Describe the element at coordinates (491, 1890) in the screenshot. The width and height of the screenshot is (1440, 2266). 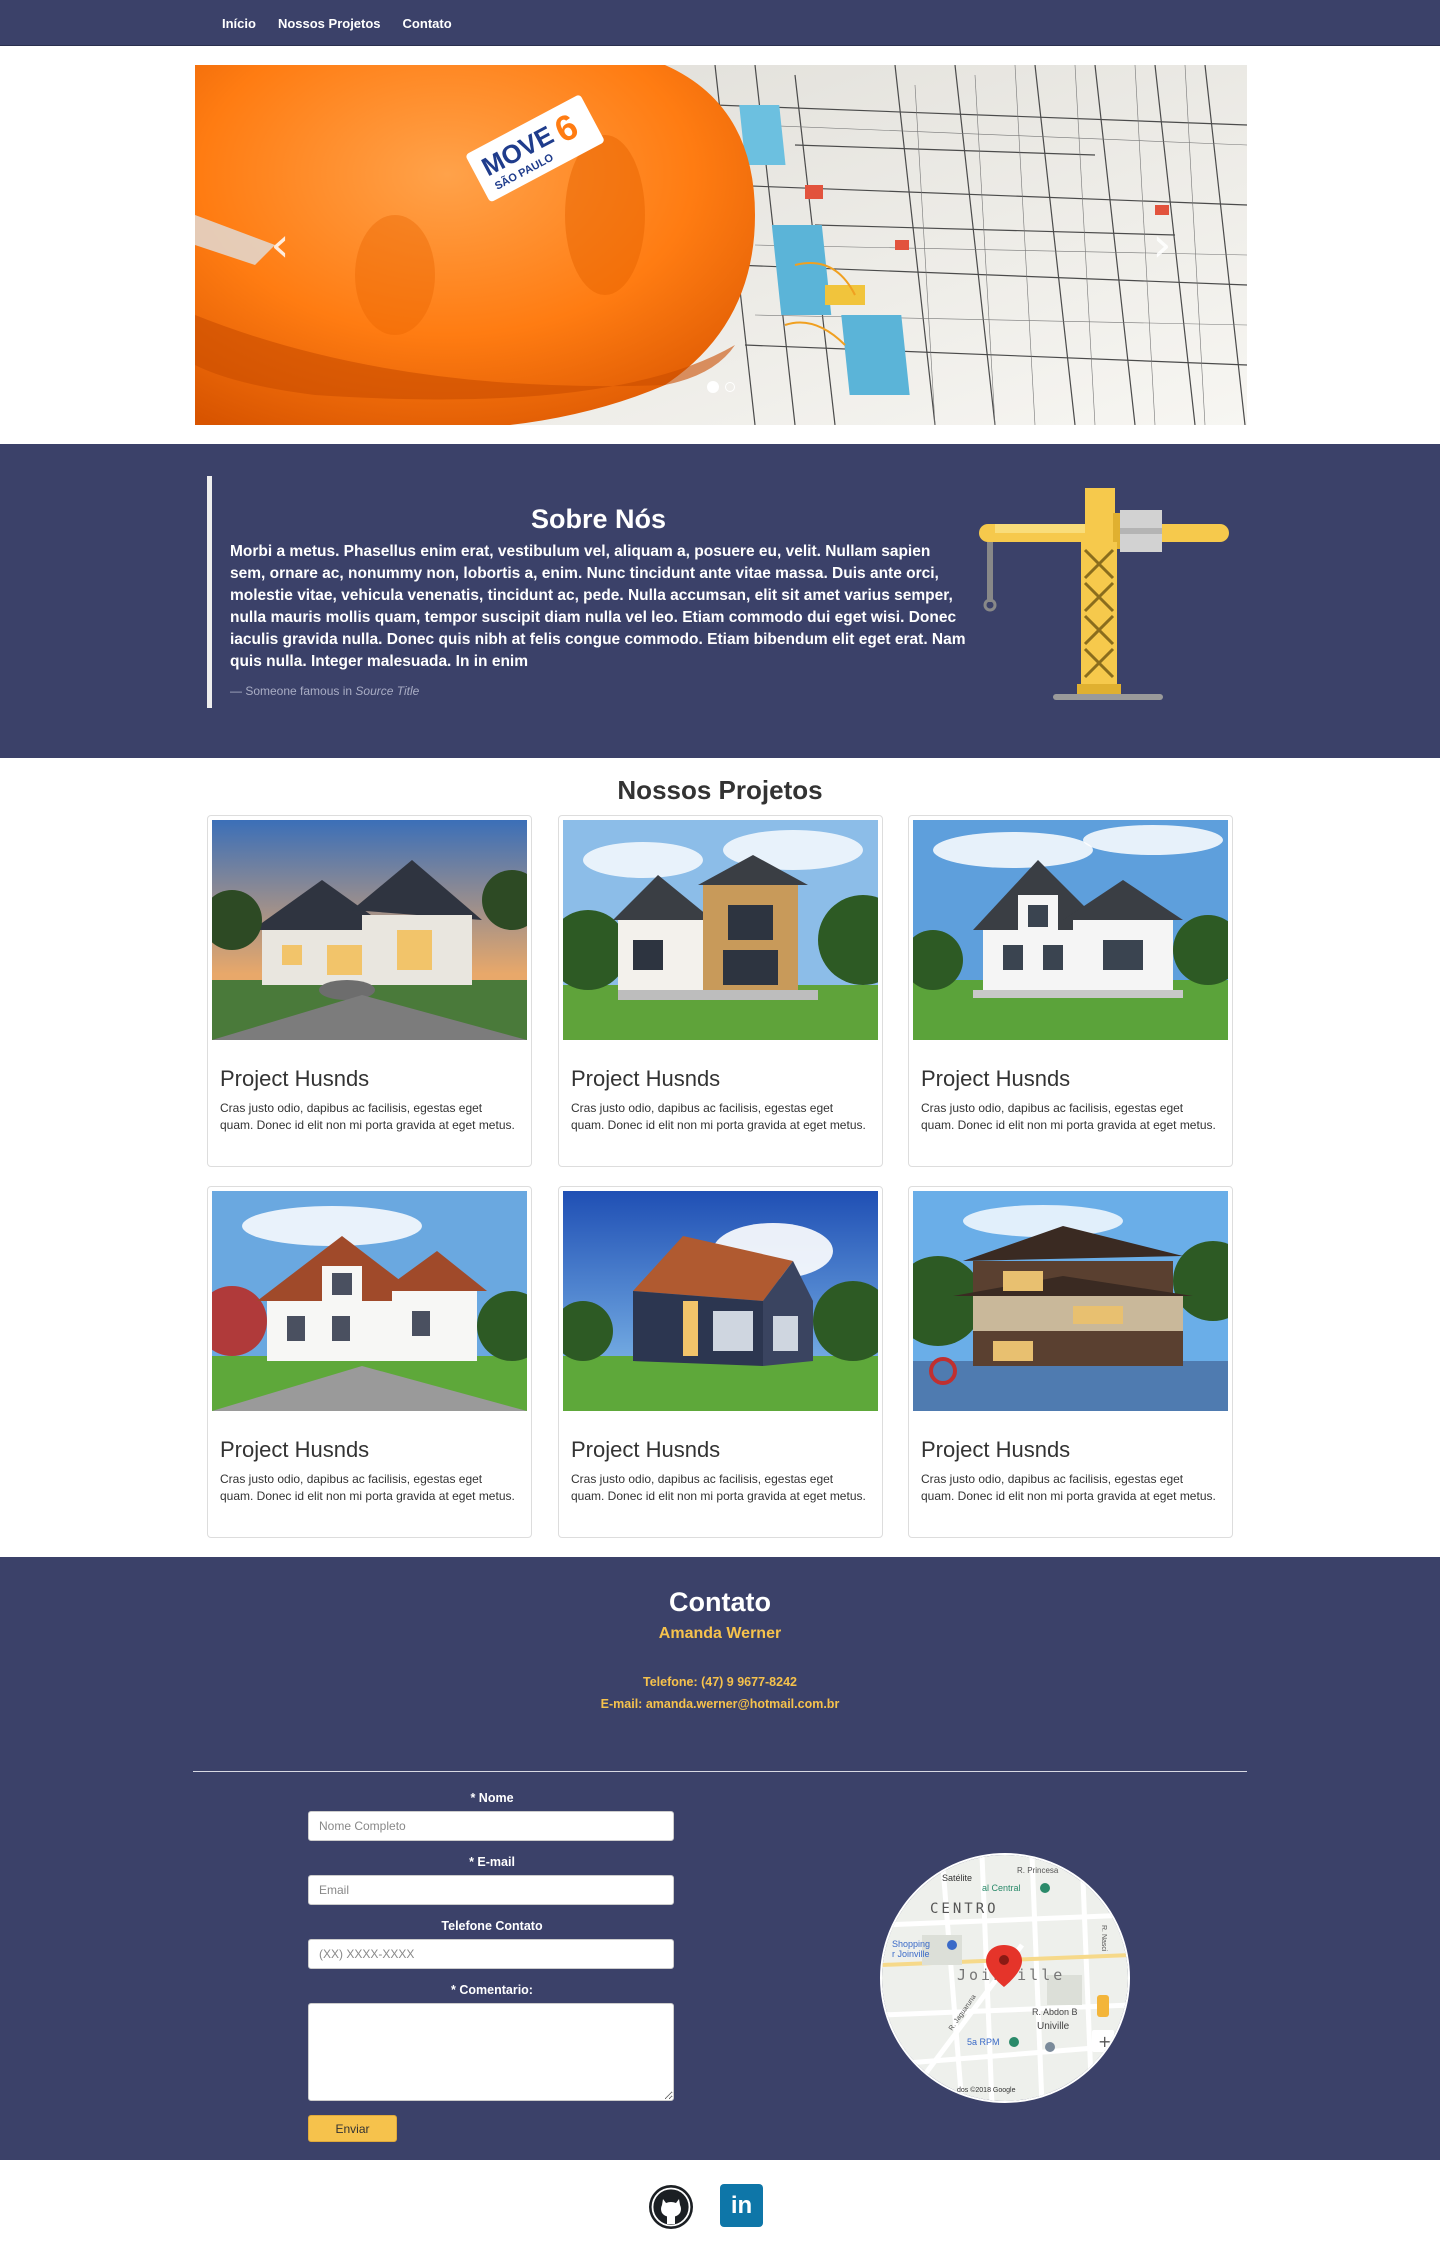
I see `email-field` at that location.